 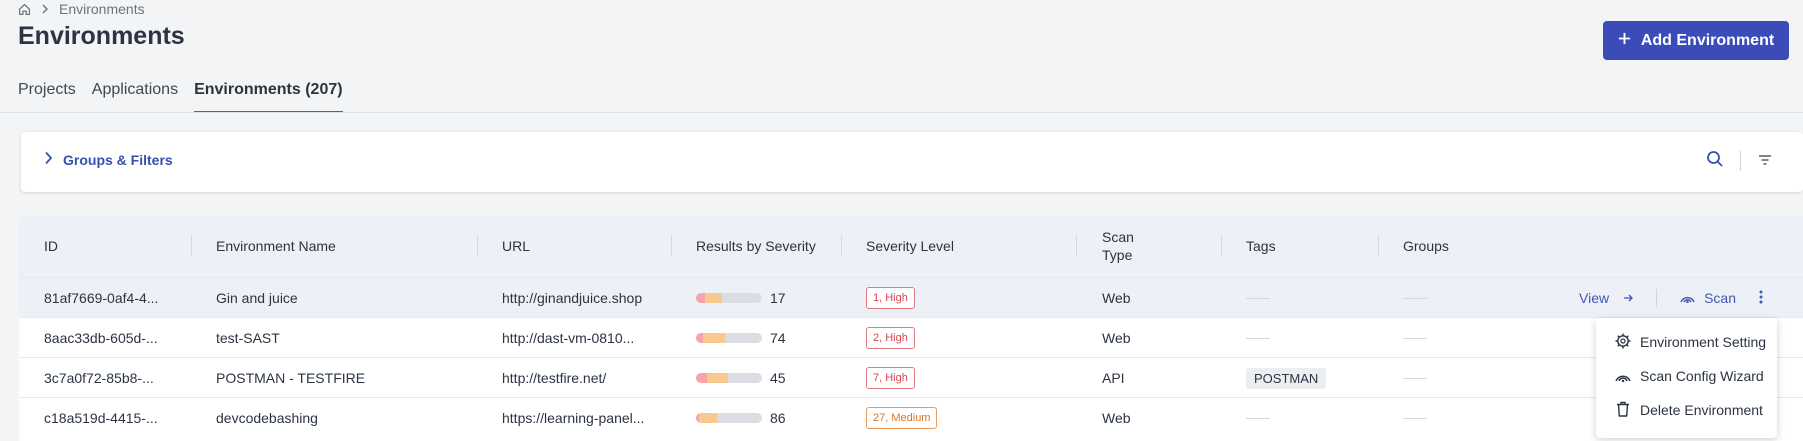 I want to click on tab-bar: Projects Applications Environments (207), so click(x=180, y=92).